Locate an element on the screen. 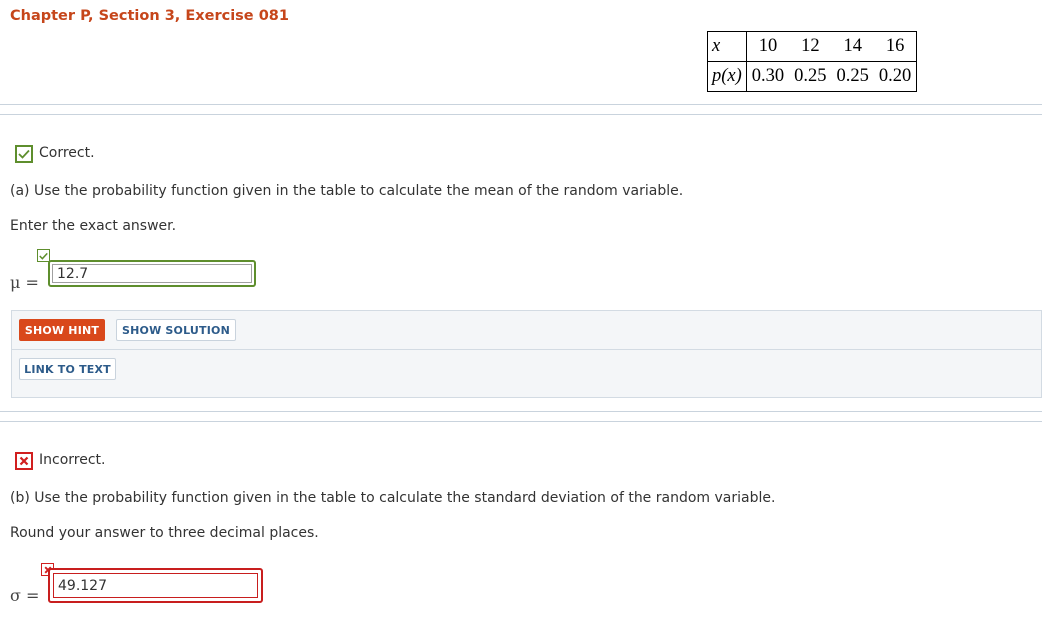 This screenshot has height=624, width=1042. probability-table: x 10 12 14 16 p(x) 0.30 0.25 0.25 0.20 is located at coordinates (812, 61).